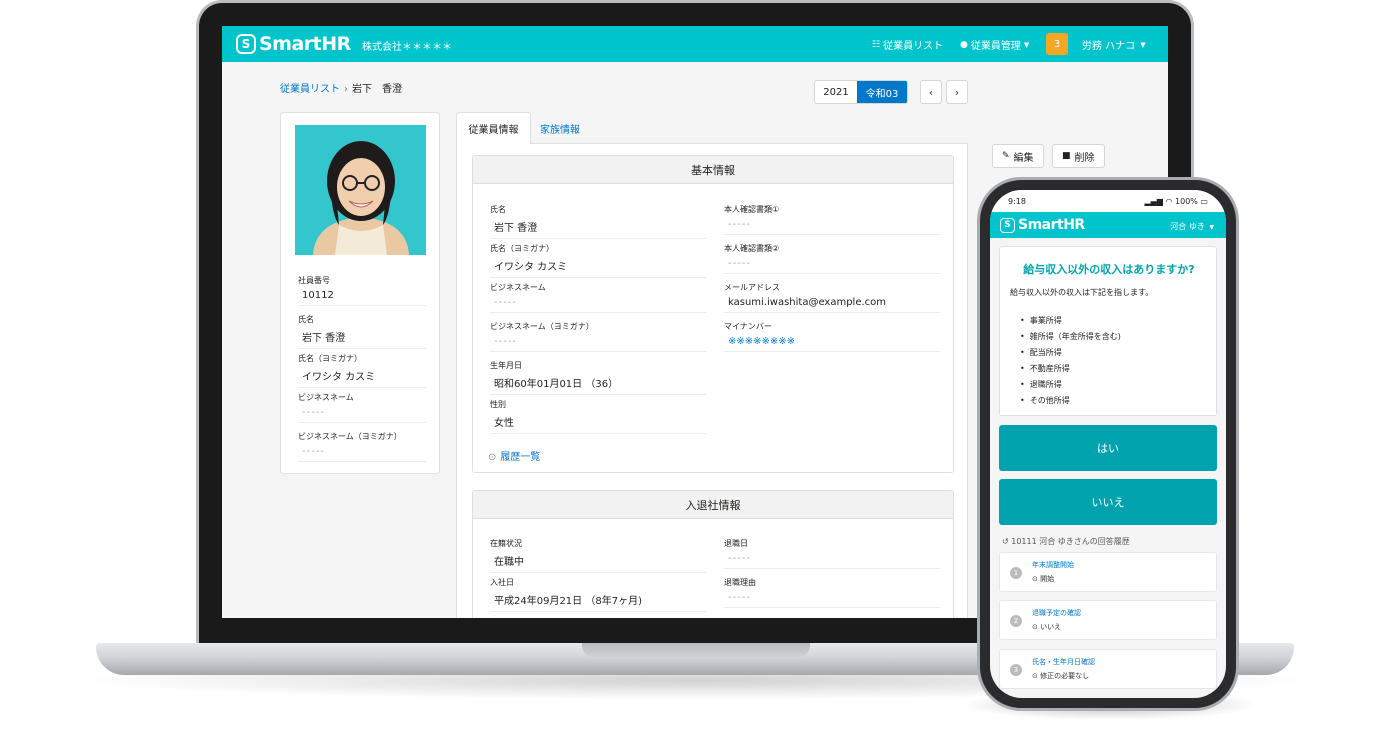  I want to click on nav-employee-list-label: 従業員リスト, so click(913, 46).